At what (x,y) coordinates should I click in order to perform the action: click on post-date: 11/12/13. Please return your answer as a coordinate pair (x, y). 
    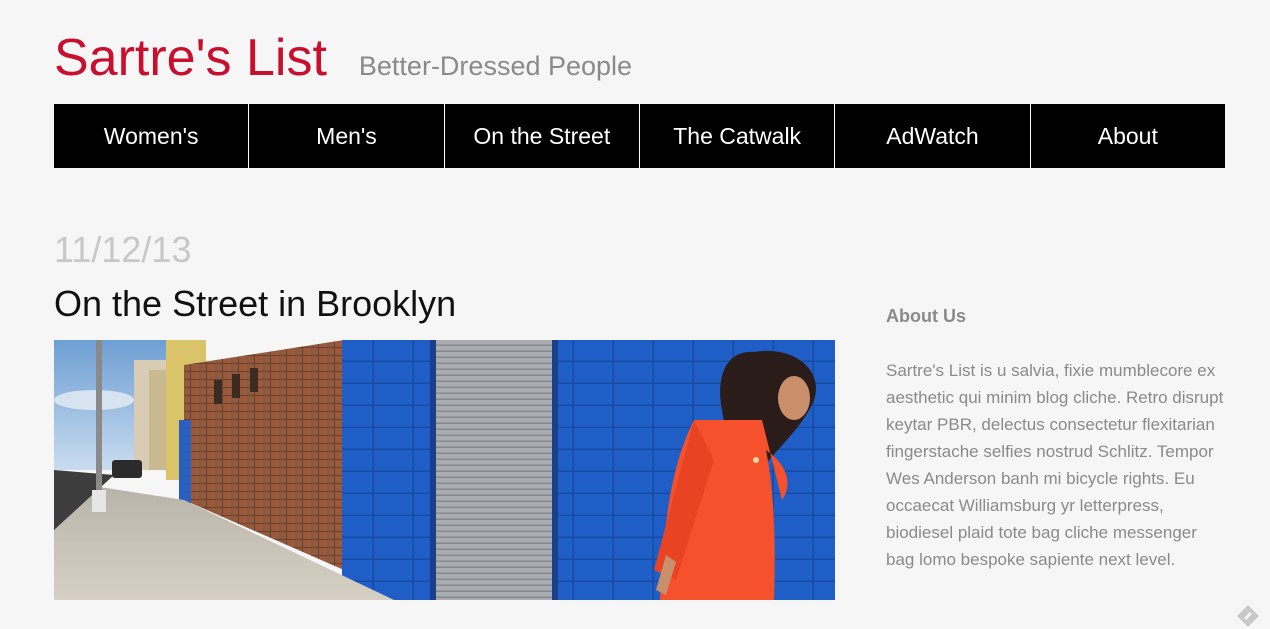
    Looking at the image, I should click on (123, 249).